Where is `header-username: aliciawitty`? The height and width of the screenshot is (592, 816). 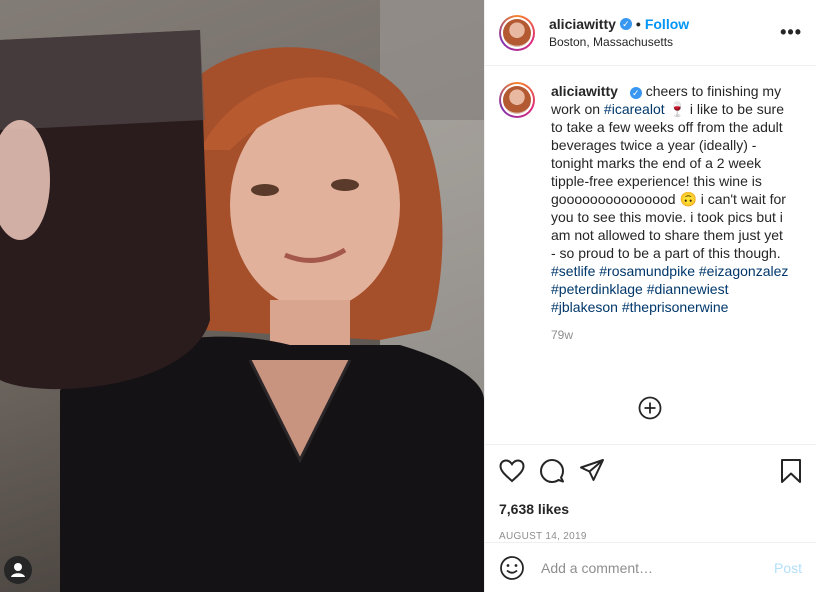
header-username: aliciawitty is located at coordinates (582, 24).